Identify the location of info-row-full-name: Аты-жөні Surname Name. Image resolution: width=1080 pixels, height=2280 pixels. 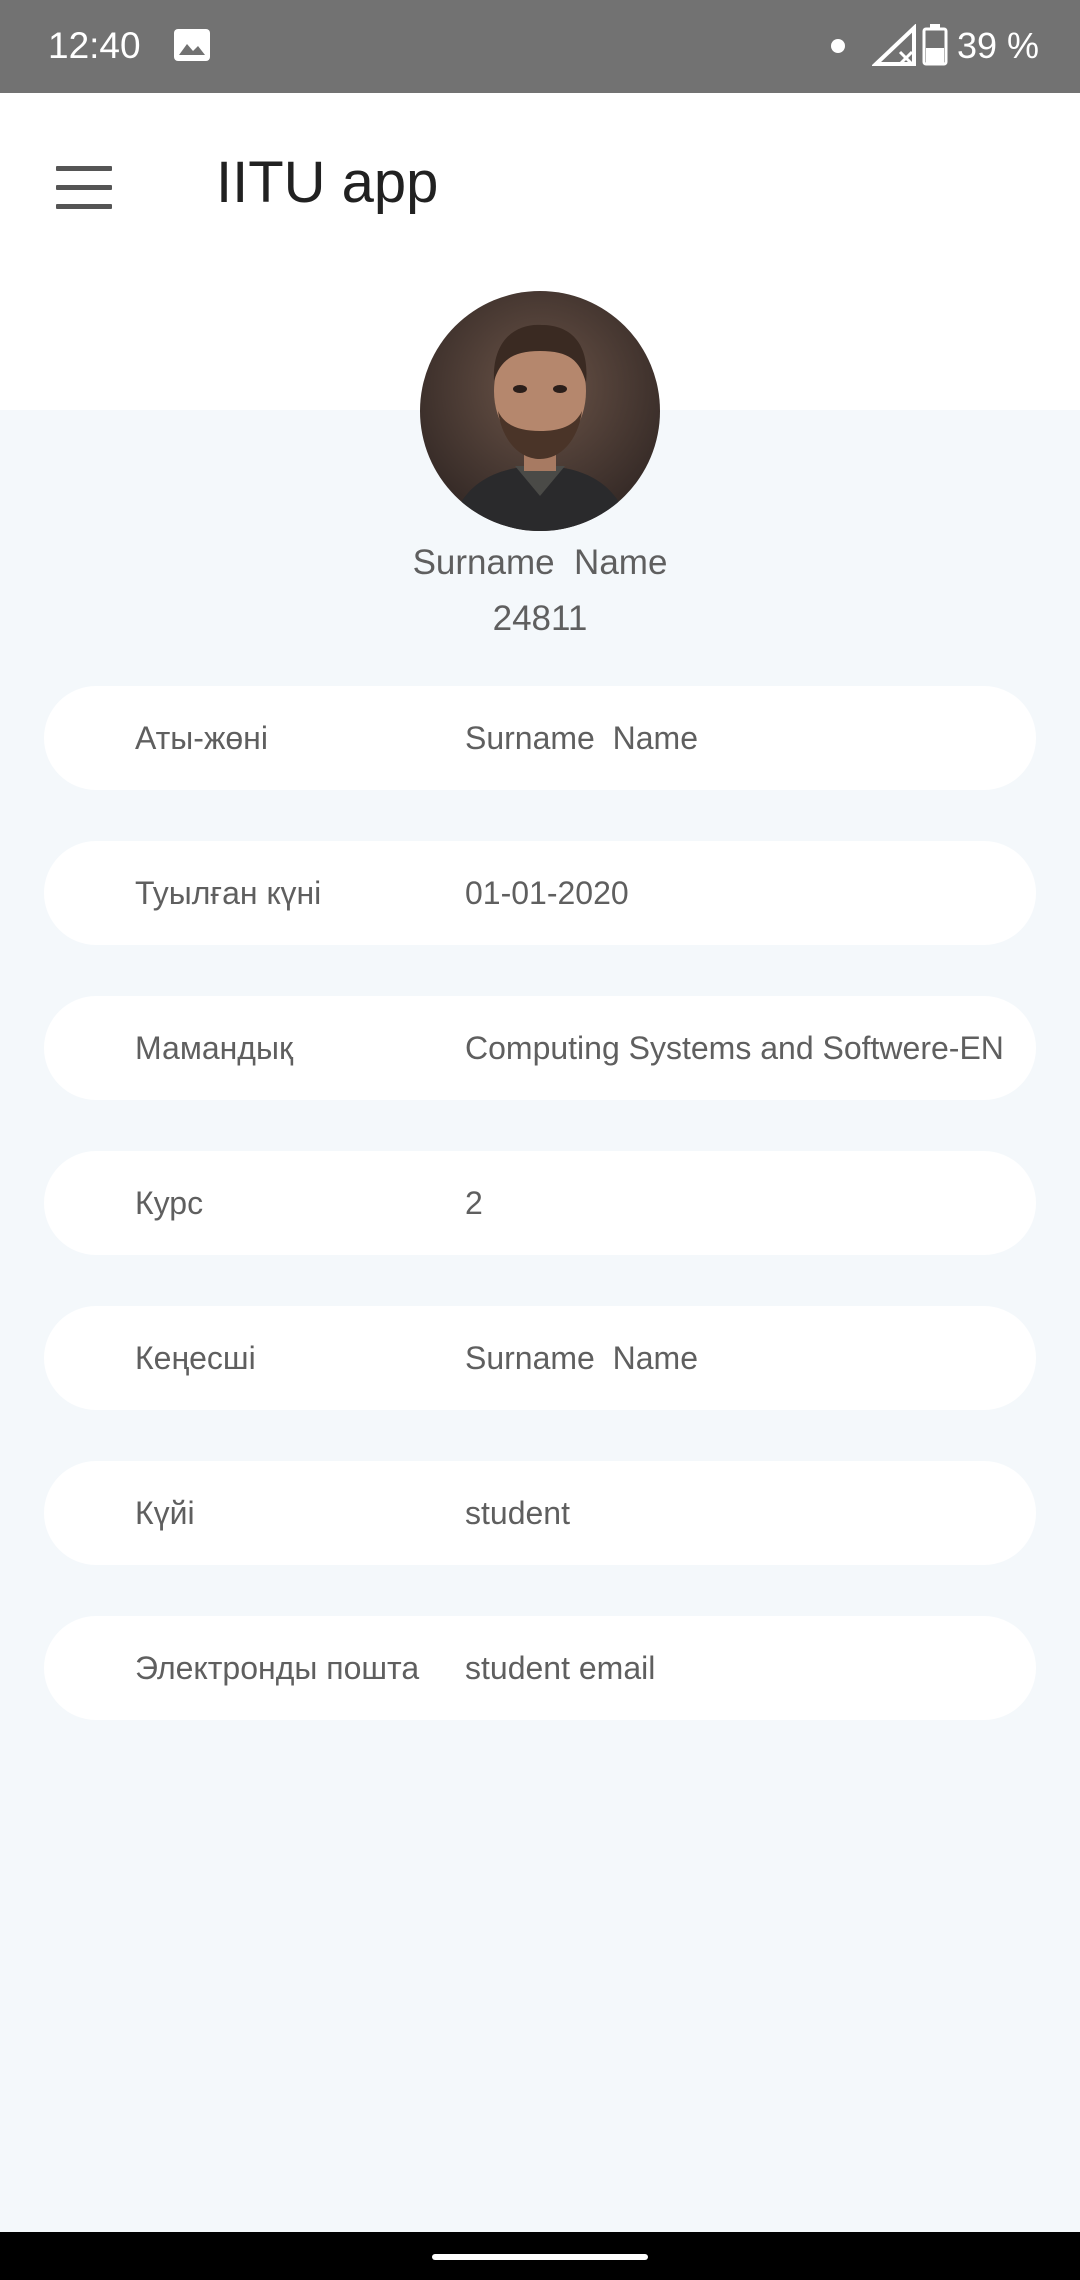
(540, 738).